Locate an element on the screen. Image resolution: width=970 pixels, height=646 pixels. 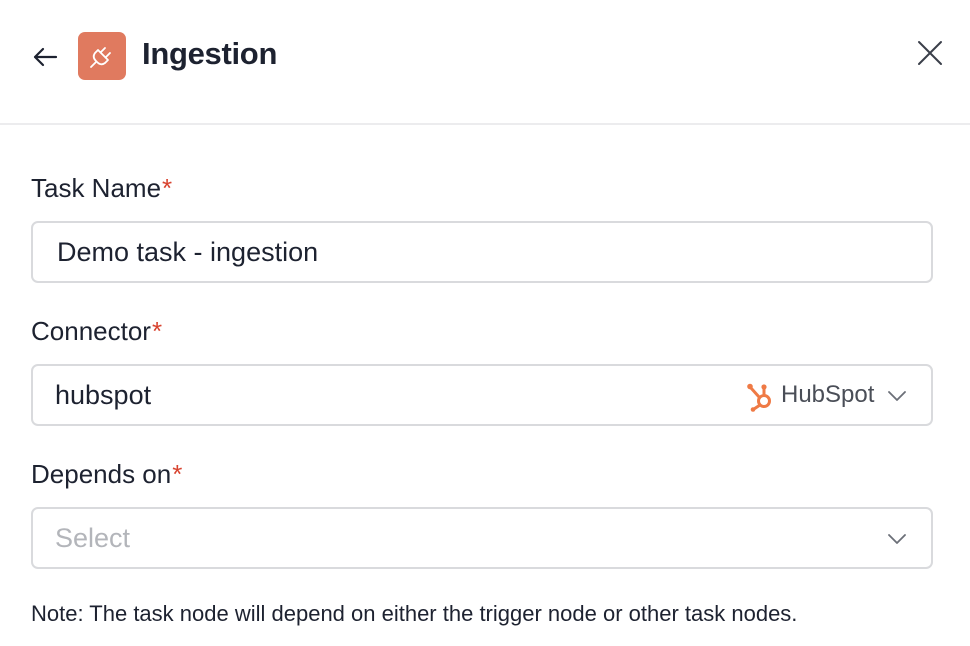
depends-on-placeholder: Select is located at coordinates (93, 538).